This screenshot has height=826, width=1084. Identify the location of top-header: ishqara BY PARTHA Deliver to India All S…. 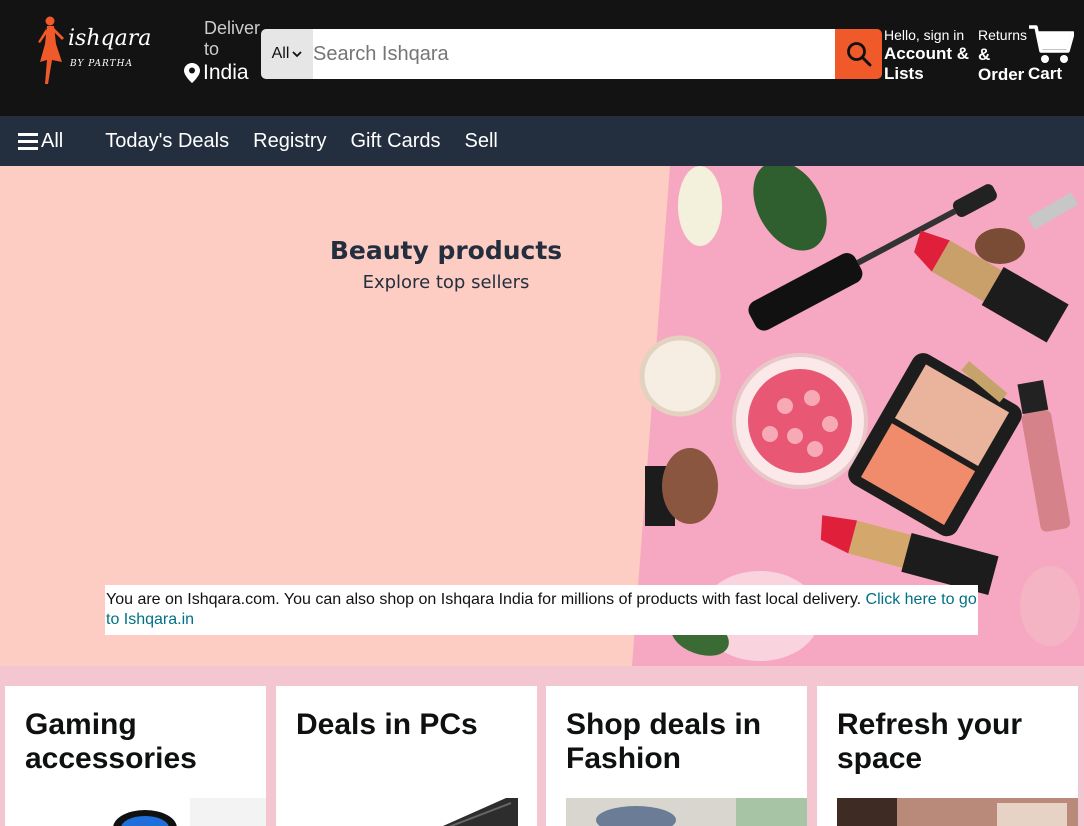
(542, 58).